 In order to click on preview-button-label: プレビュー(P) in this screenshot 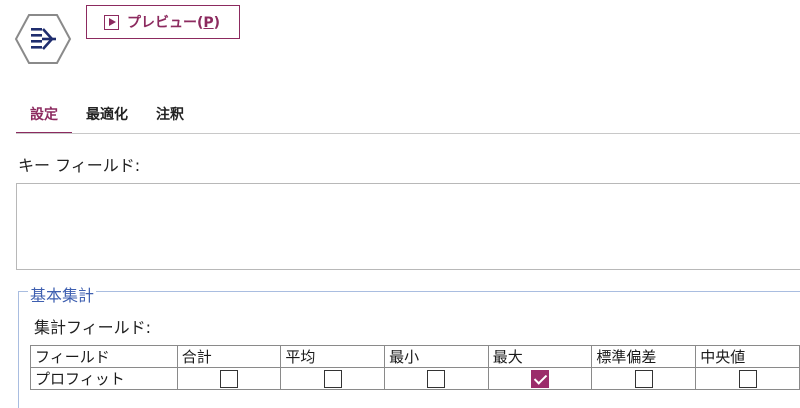, I will do `click(174, 23)`.